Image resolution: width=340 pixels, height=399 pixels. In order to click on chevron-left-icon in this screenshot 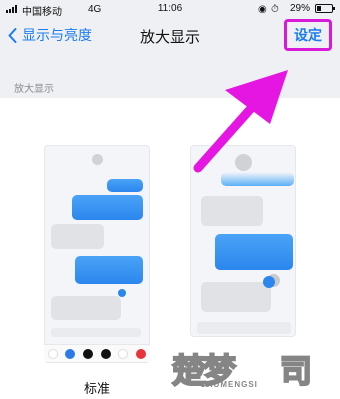, I will do `click(12, 35)`.